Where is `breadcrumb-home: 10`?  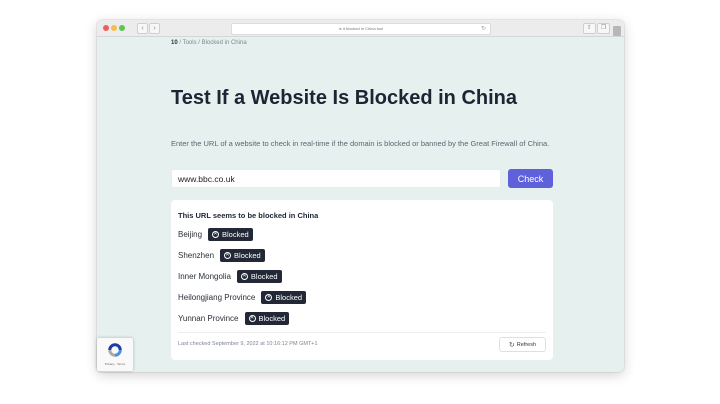 breadcrumb-home: 10 is located at coordinates (174, 43).